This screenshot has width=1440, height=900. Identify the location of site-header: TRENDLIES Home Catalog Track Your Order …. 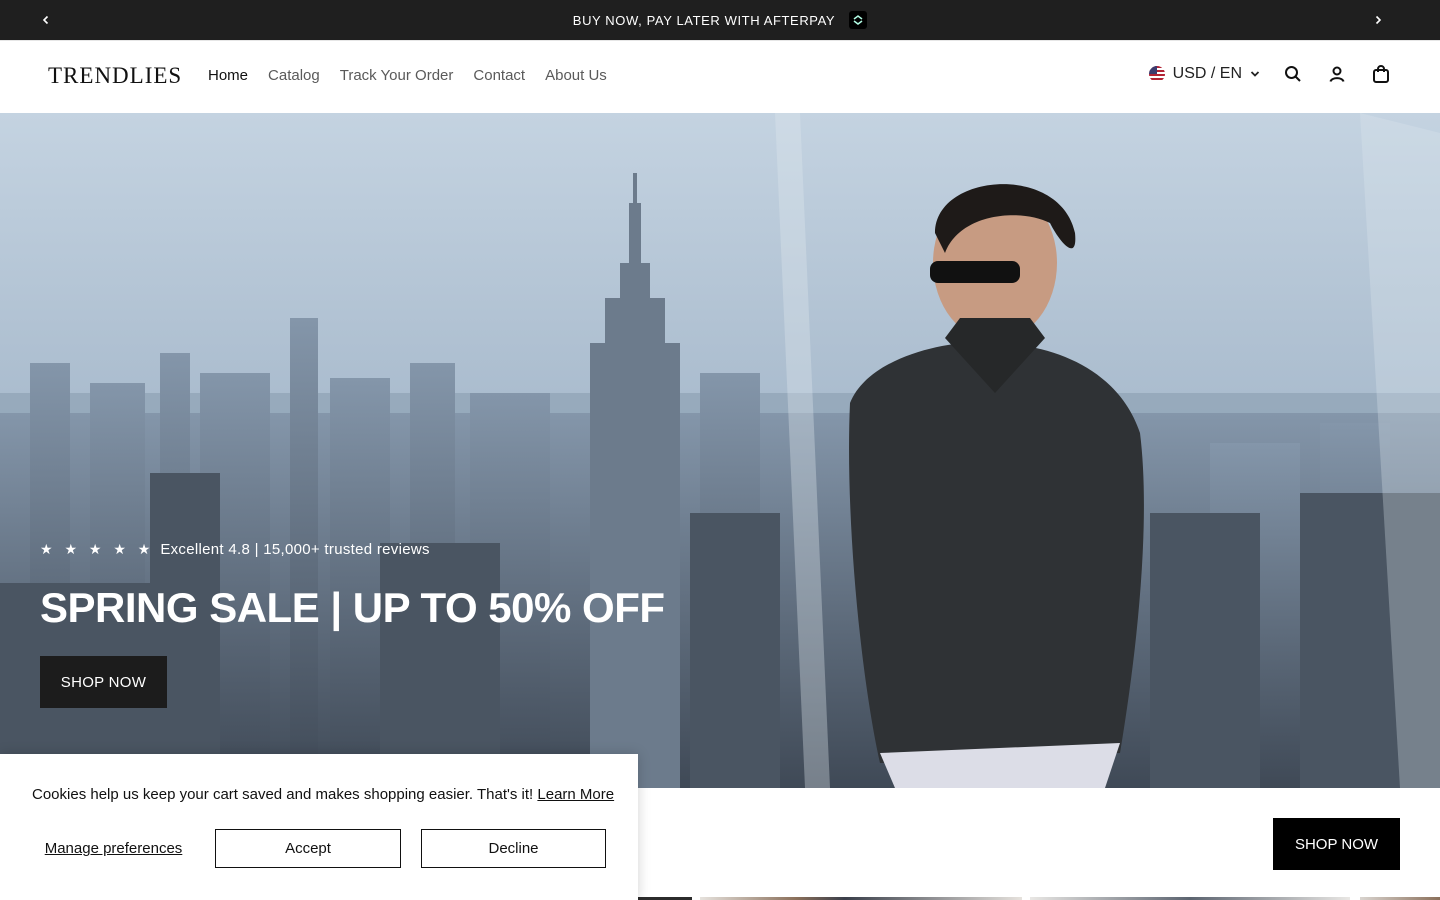
(720, 76).